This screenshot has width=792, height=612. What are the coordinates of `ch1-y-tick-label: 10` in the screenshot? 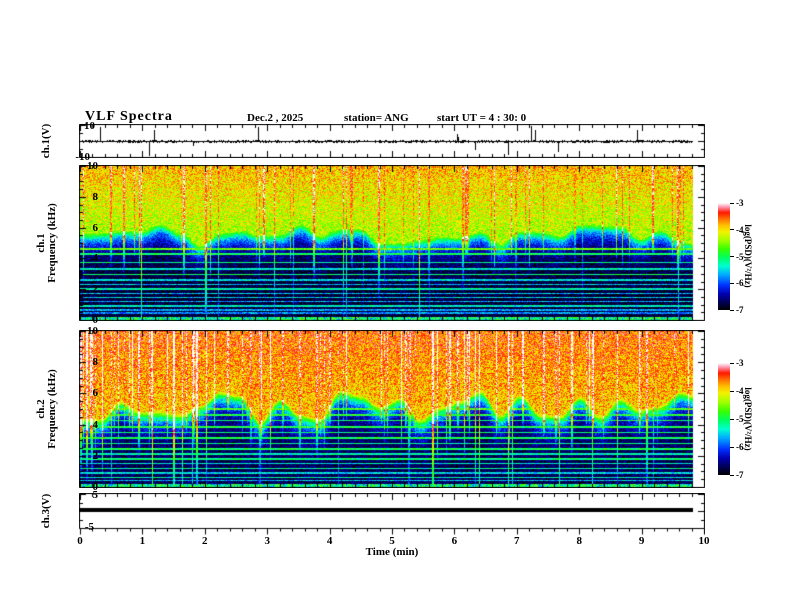 It's located at (89, 126).